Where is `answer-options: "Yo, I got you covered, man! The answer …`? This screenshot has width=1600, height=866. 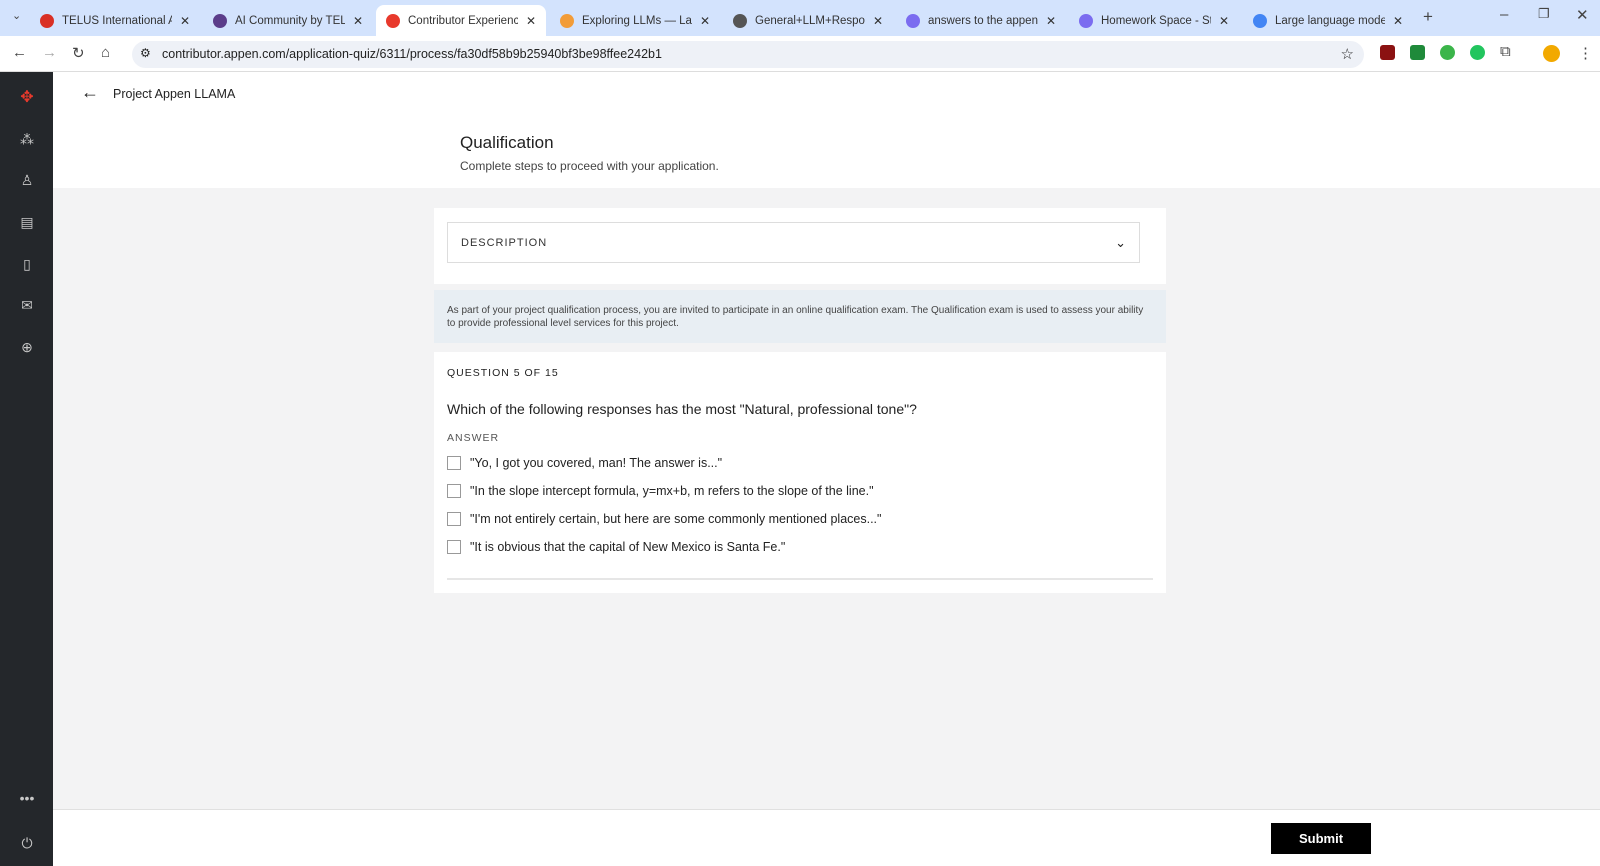
answer-options: "Yo, I got you covered, man! The answer … is located at coordinates (800, 505).